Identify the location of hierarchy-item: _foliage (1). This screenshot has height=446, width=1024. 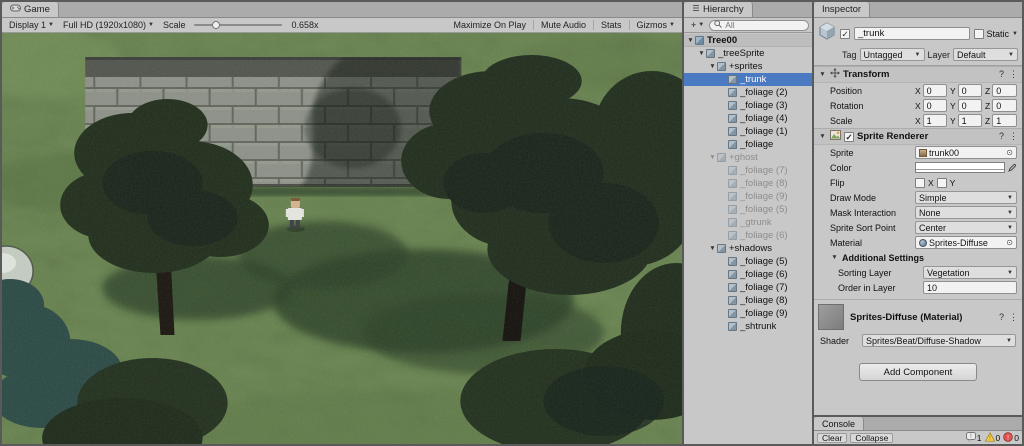
(748, 131).